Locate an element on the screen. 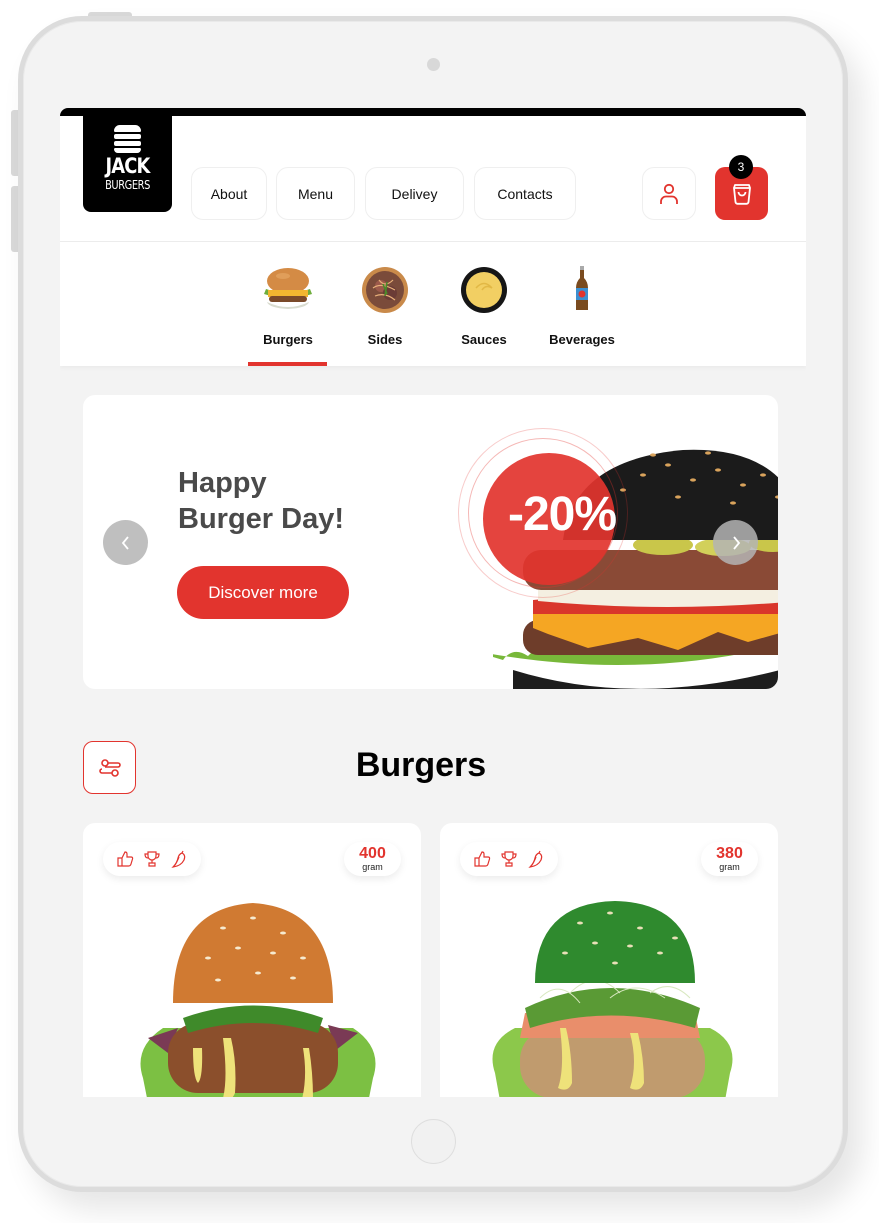 This screenshot has height=1223, width=879. weight-badge: 400 gram is located at coordinates (372, 859).